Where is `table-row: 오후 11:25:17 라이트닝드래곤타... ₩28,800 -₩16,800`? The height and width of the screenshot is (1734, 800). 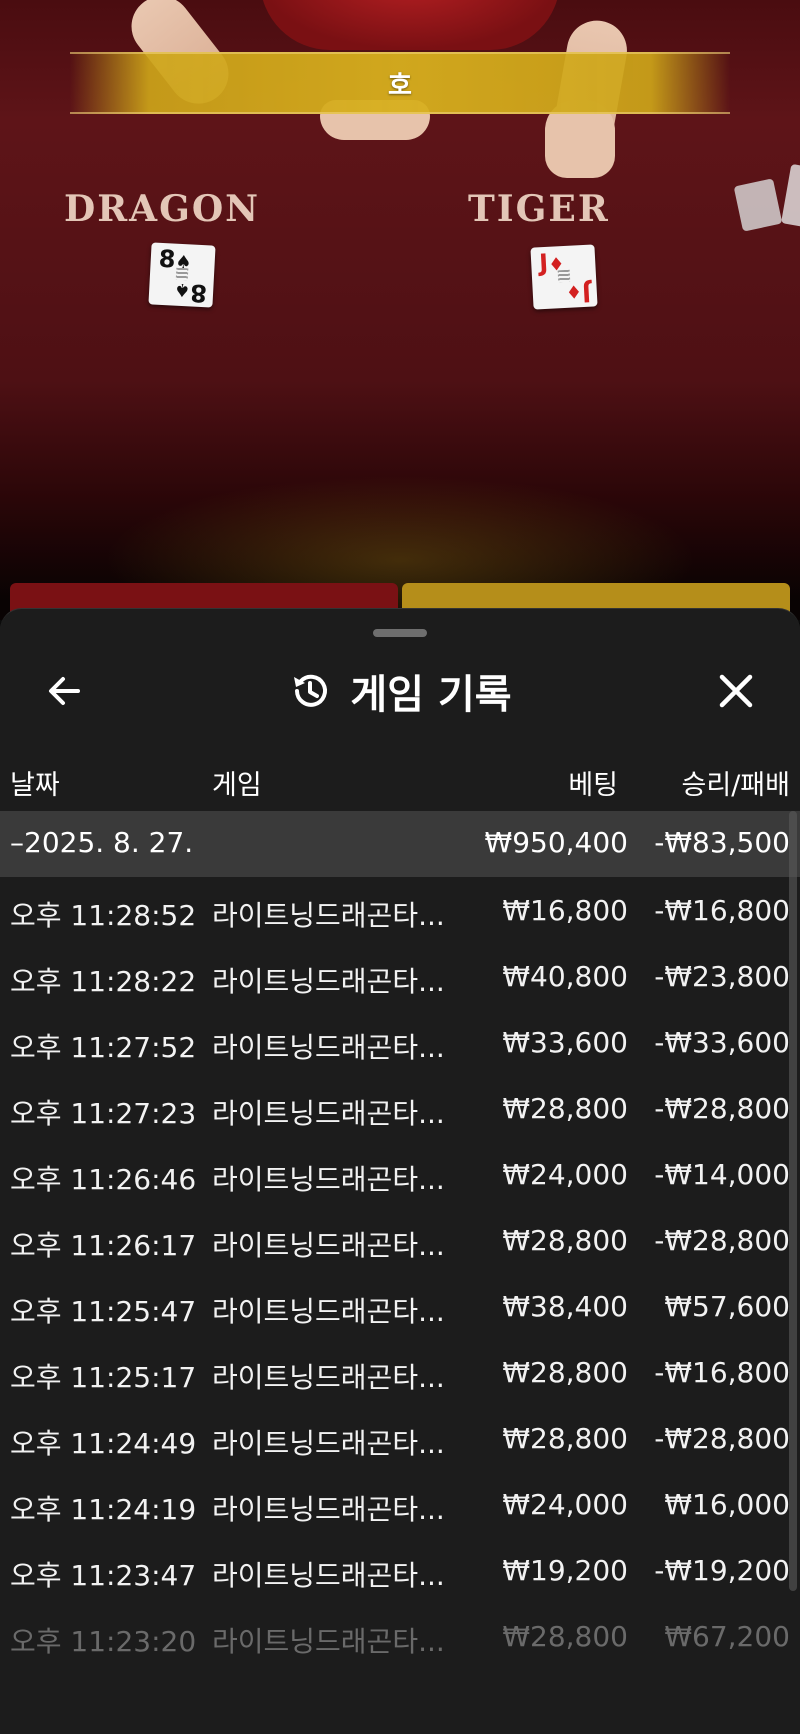 table-row: 오후 11:25:17 라이트닝드래곤타... ₩28,800 -₩16,800 is located at coordinates (400, 1374).